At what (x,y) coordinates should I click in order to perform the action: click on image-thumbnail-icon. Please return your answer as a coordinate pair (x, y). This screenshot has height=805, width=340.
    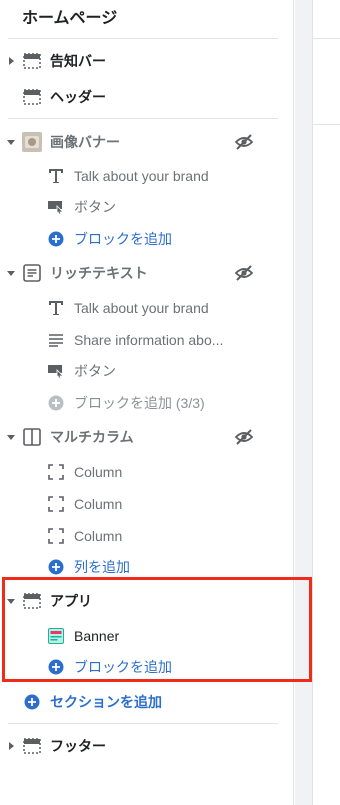
    Looking at the image, I should click on (32, 142).